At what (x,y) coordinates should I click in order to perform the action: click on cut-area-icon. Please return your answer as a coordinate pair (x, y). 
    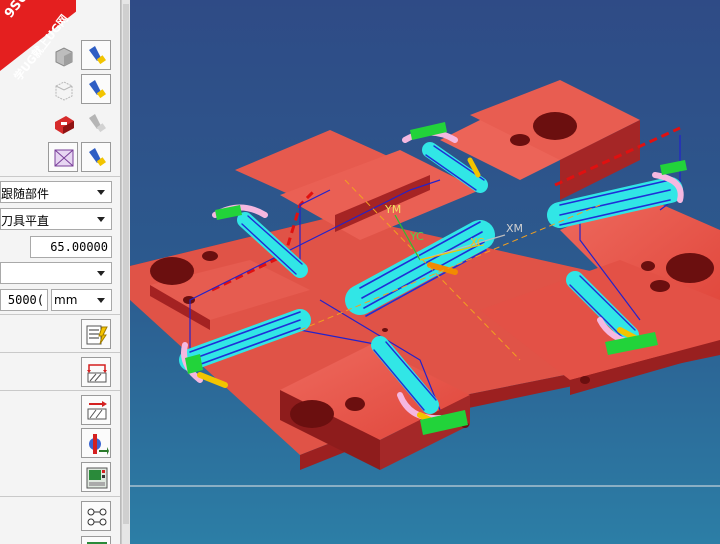
    Looking at the image, I should click on (64, 158).